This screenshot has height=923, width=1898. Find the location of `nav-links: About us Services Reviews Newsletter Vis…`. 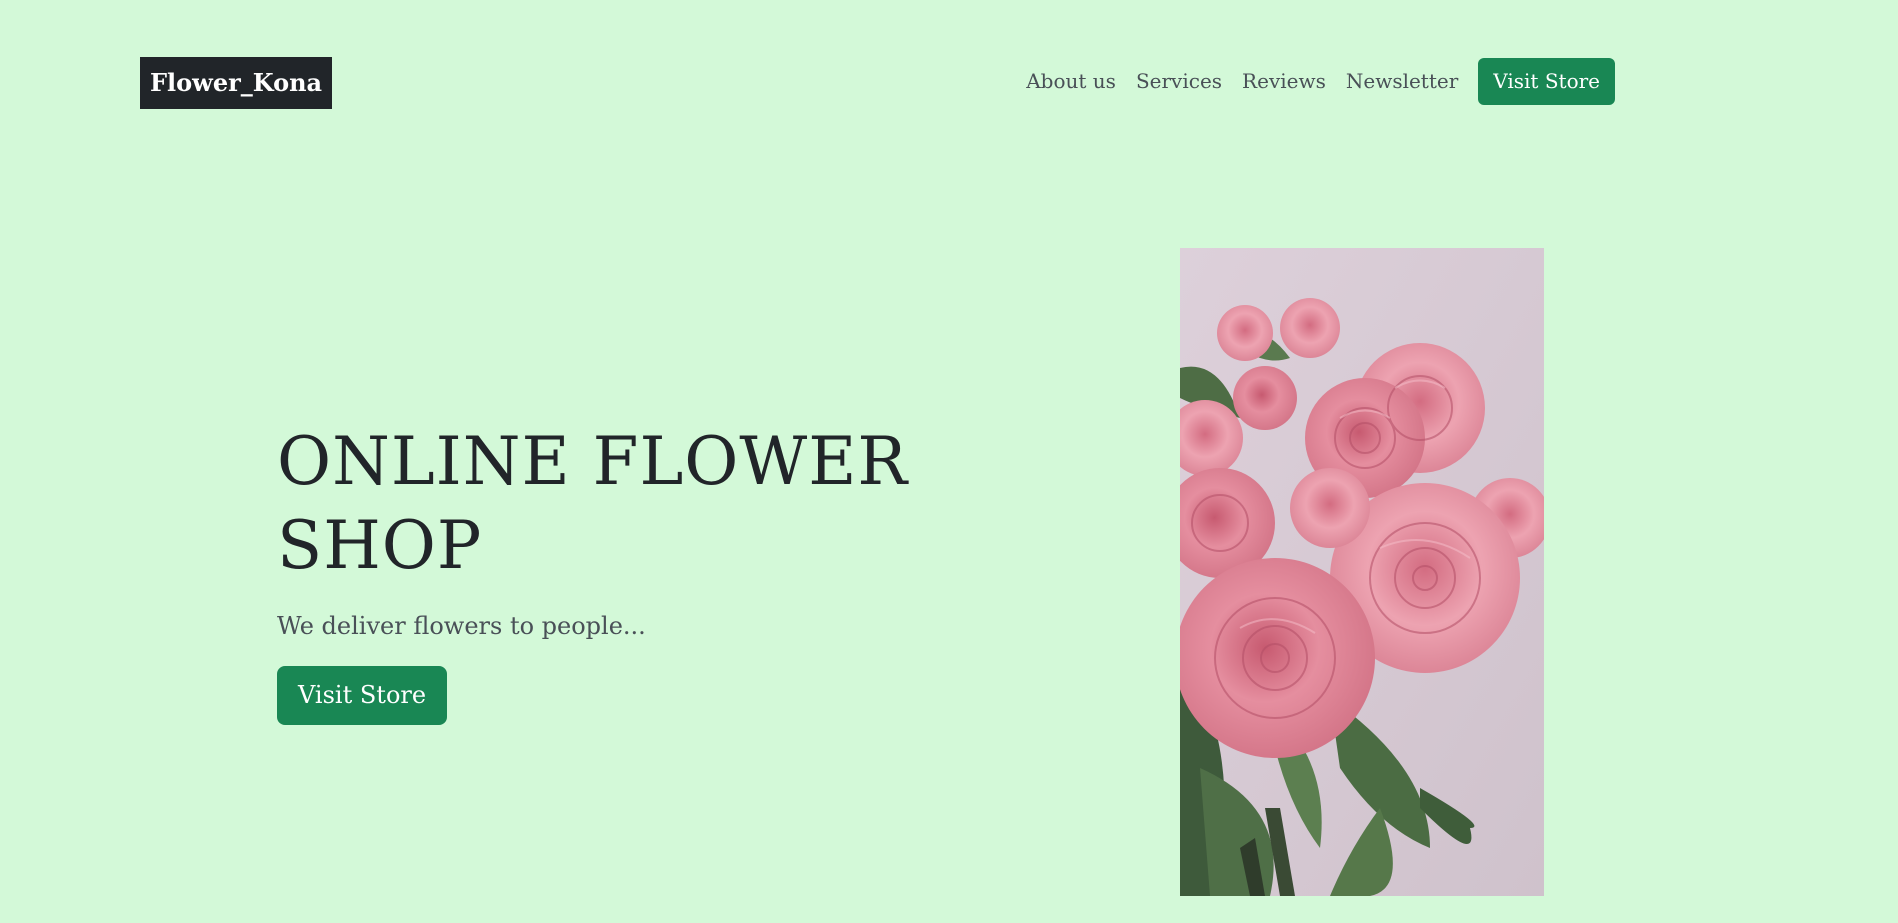

nav-links: About us Services Reviews Newsletter Vis… is located at coordinates (1315, 81).